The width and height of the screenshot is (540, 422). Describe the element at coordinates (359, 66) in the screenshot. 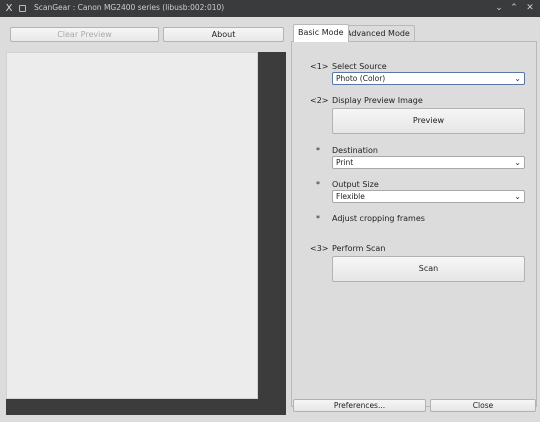

I see `select-source-label: Select Source` at that location.